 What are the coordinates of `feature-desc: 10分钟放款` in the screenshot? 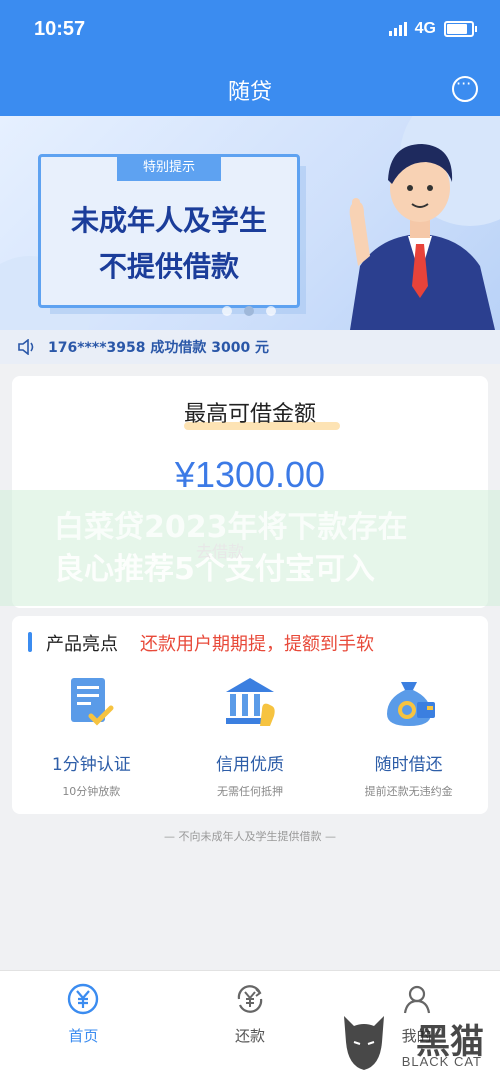 It's located at (91, 791).